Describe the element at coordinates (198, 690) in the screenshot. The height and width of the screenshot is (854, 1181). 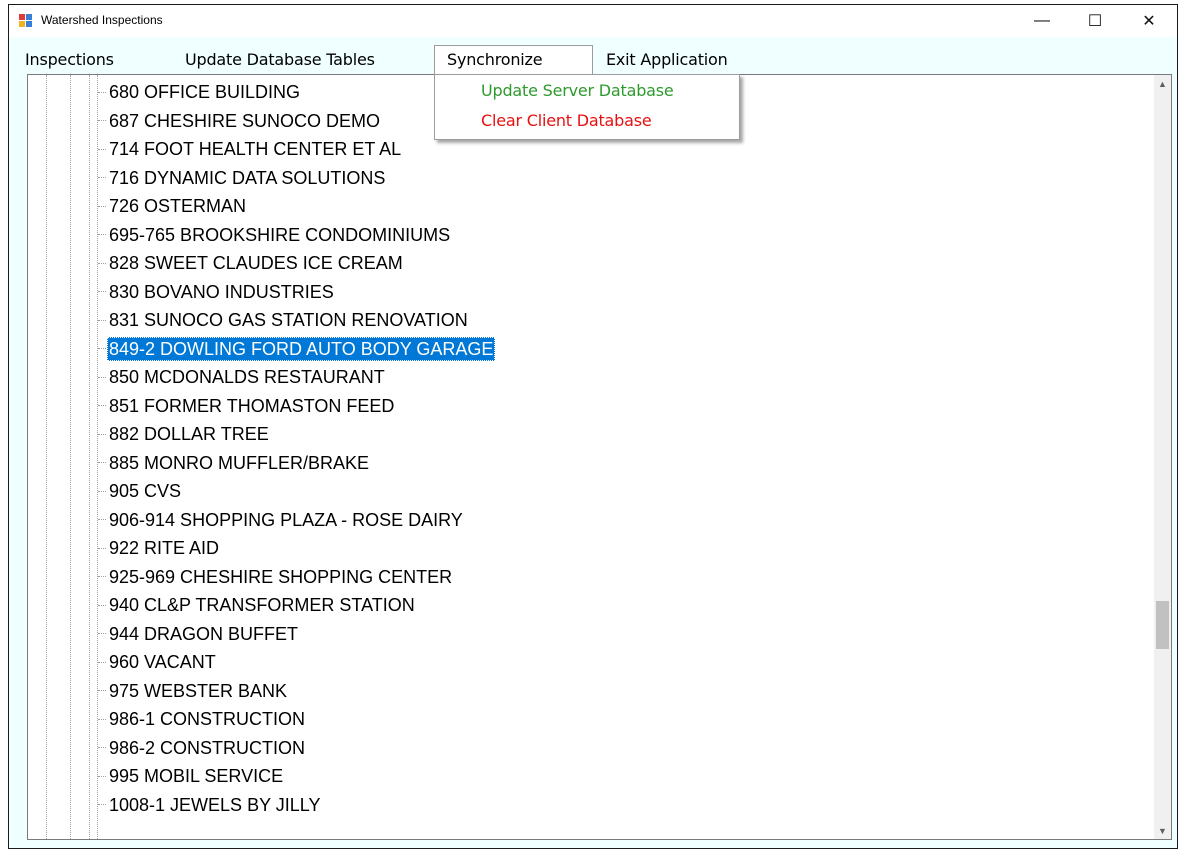
I see `tree-node-label: 975 WEBSTER BANK` at that location.